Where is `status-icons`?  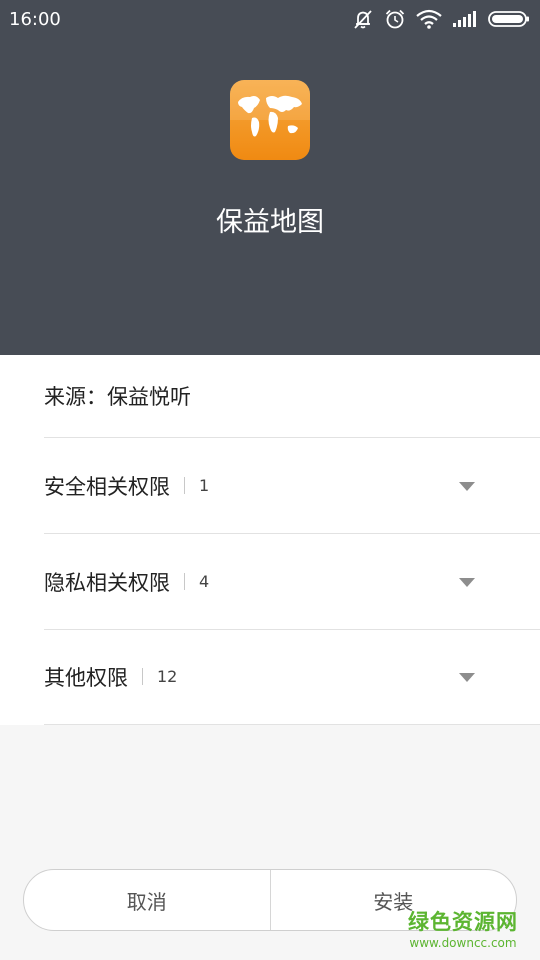 status-icons is located at coordinates (441, 19).